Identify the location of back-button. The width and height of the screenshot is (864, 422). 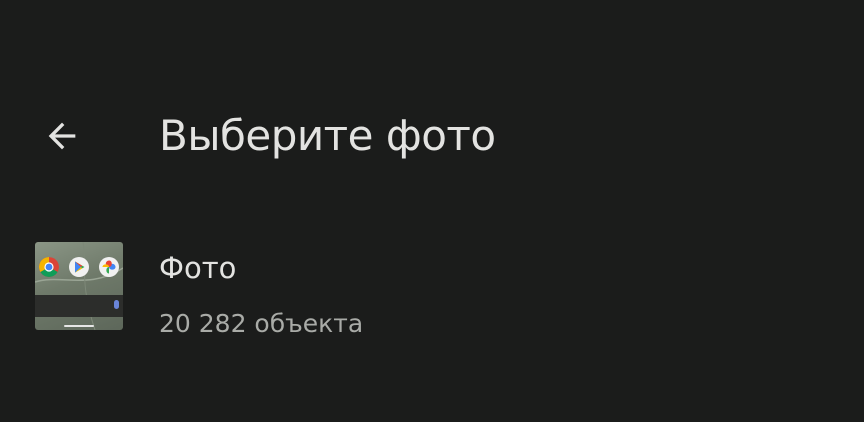
(62, 136).